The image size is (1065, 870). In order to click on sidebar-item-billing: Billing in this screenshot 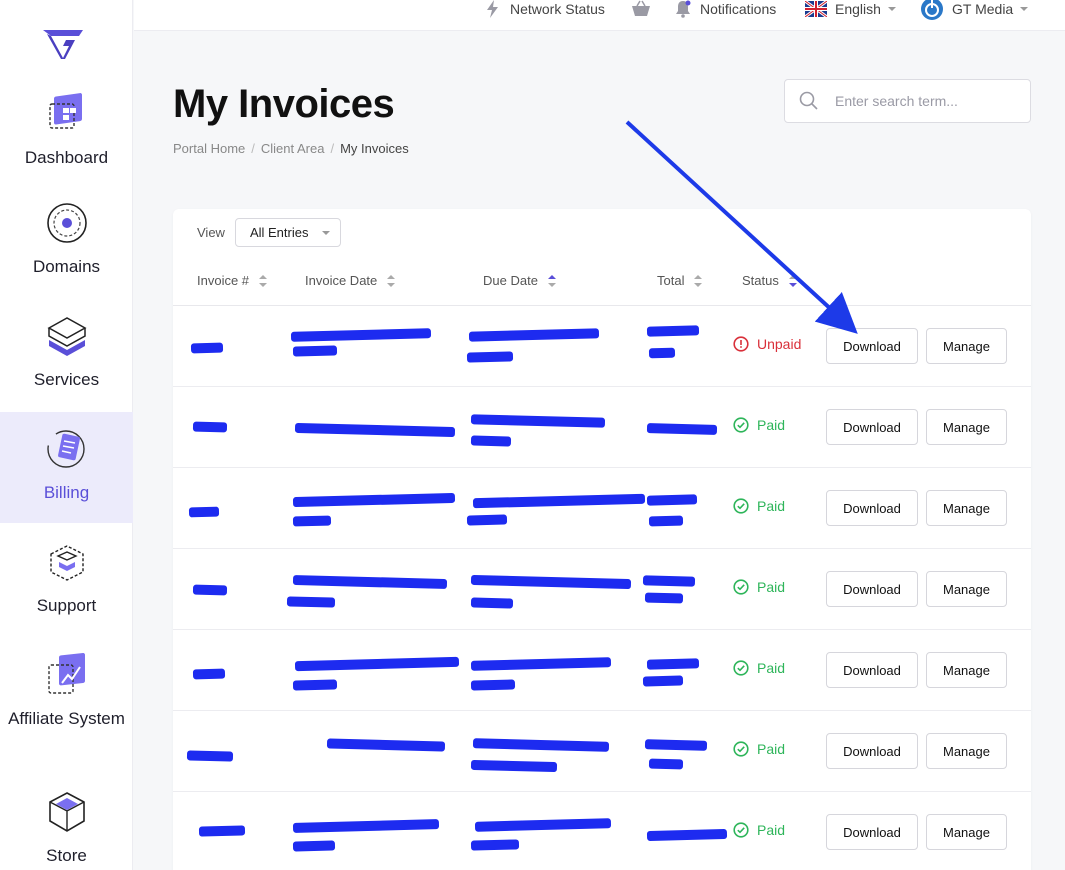, I will do `click(66, 467)`.